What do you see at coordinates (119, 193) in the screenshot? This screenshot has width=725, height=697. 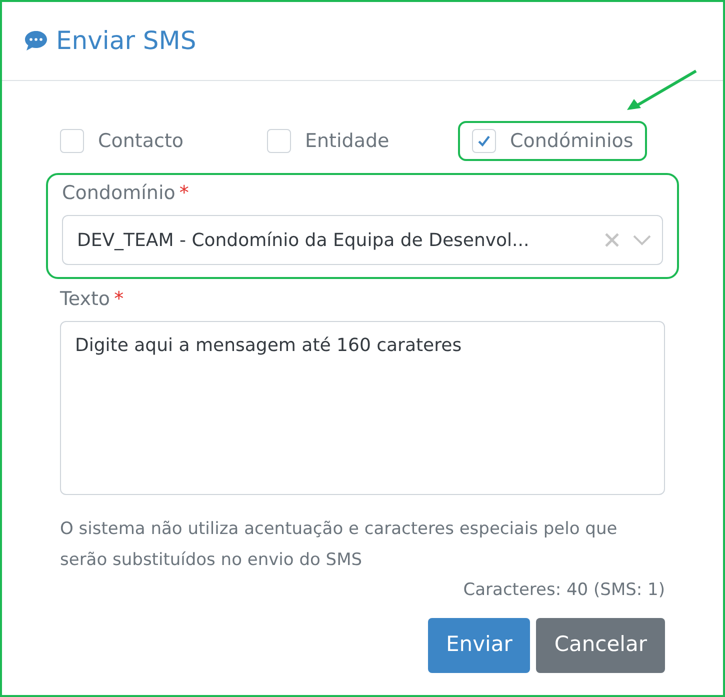 I see `field-label: Condomínio` at bounding box center [119, 193].